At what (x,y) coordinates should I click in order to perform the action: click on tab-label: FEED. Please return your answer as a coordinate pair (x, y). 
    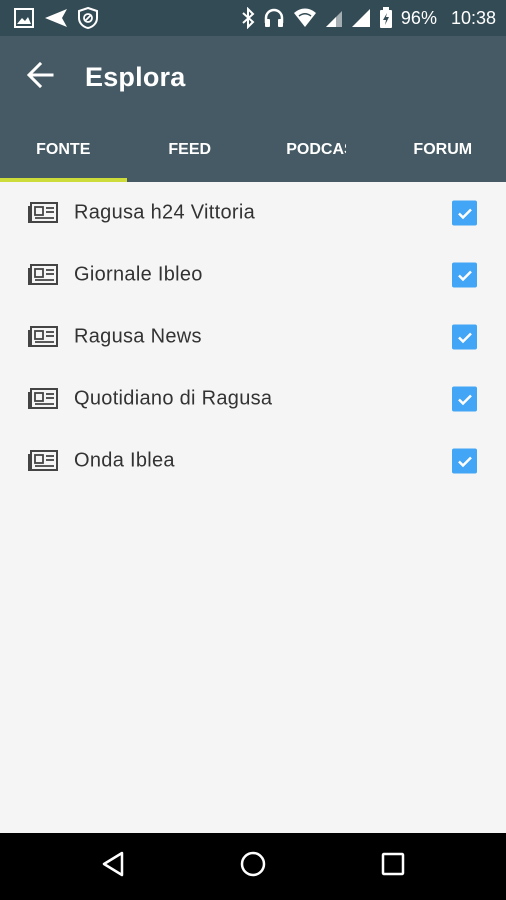
    Looking at the image, I should click on (190, 149).